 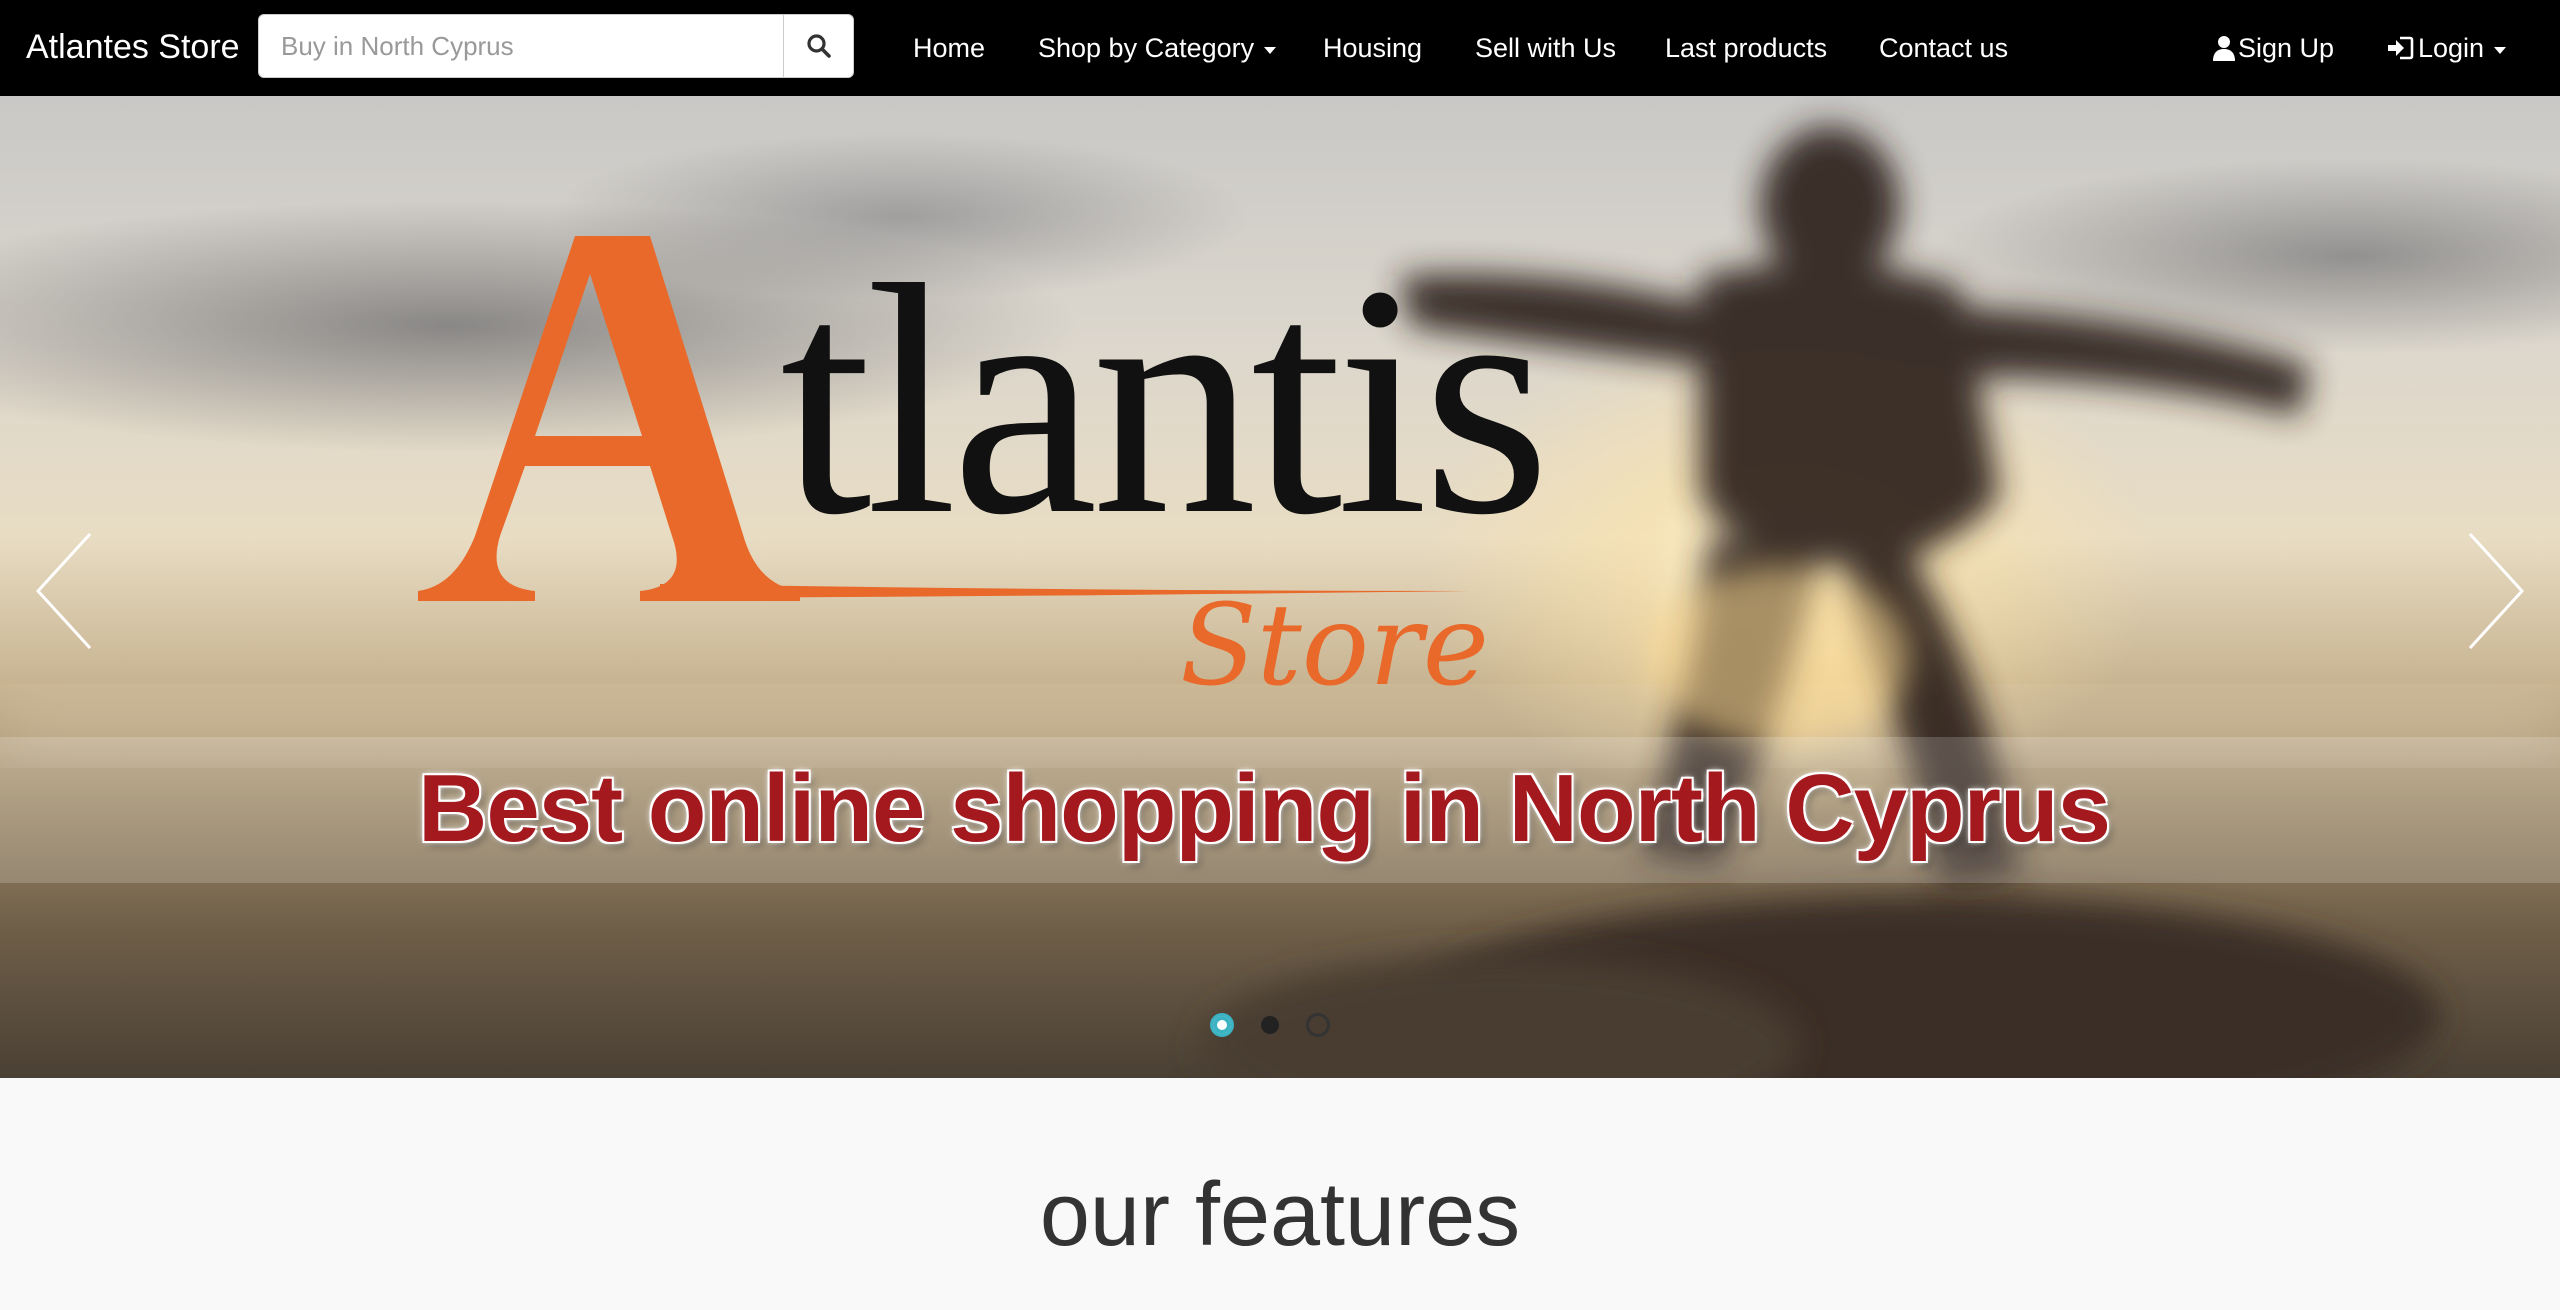 I want to click on nav-last-products-label: Last products, so click(x=1746, y=48).